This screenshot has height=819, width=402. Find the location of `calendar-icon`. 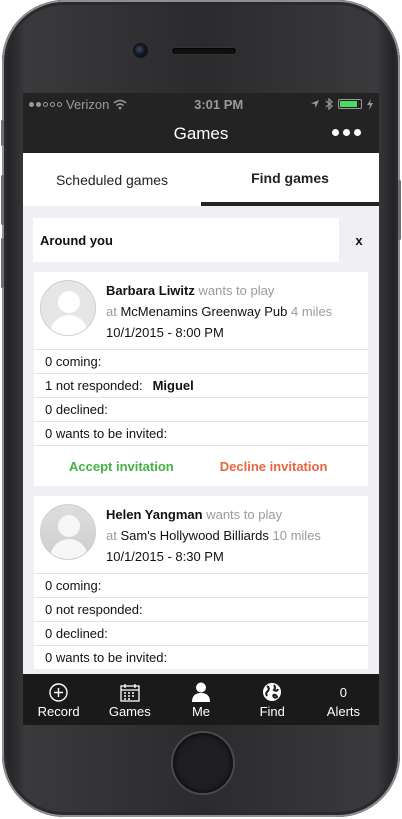

calendar-icon is located at coordinates (130, 692).